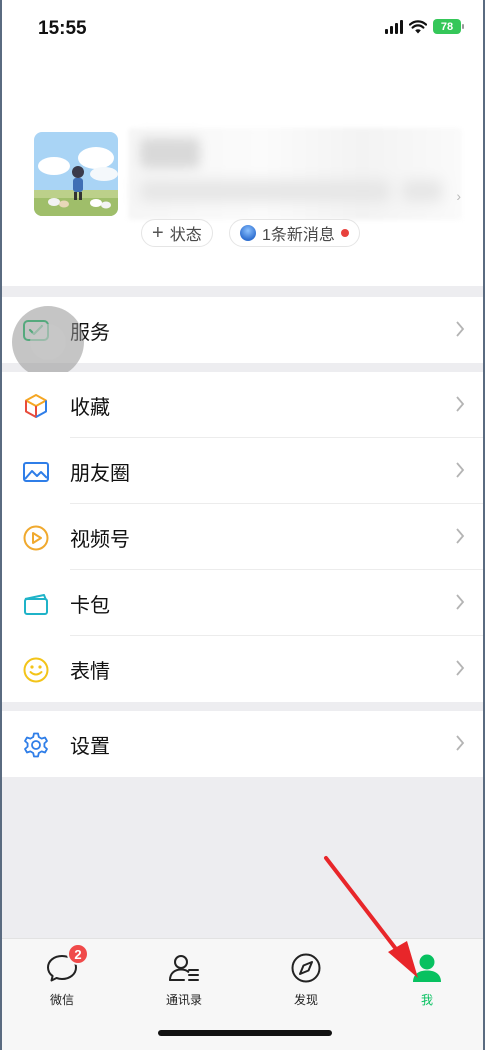  Describe the element at coordinates (78, 954) in the screenshot. I see `unread-badge: 2` at that location.